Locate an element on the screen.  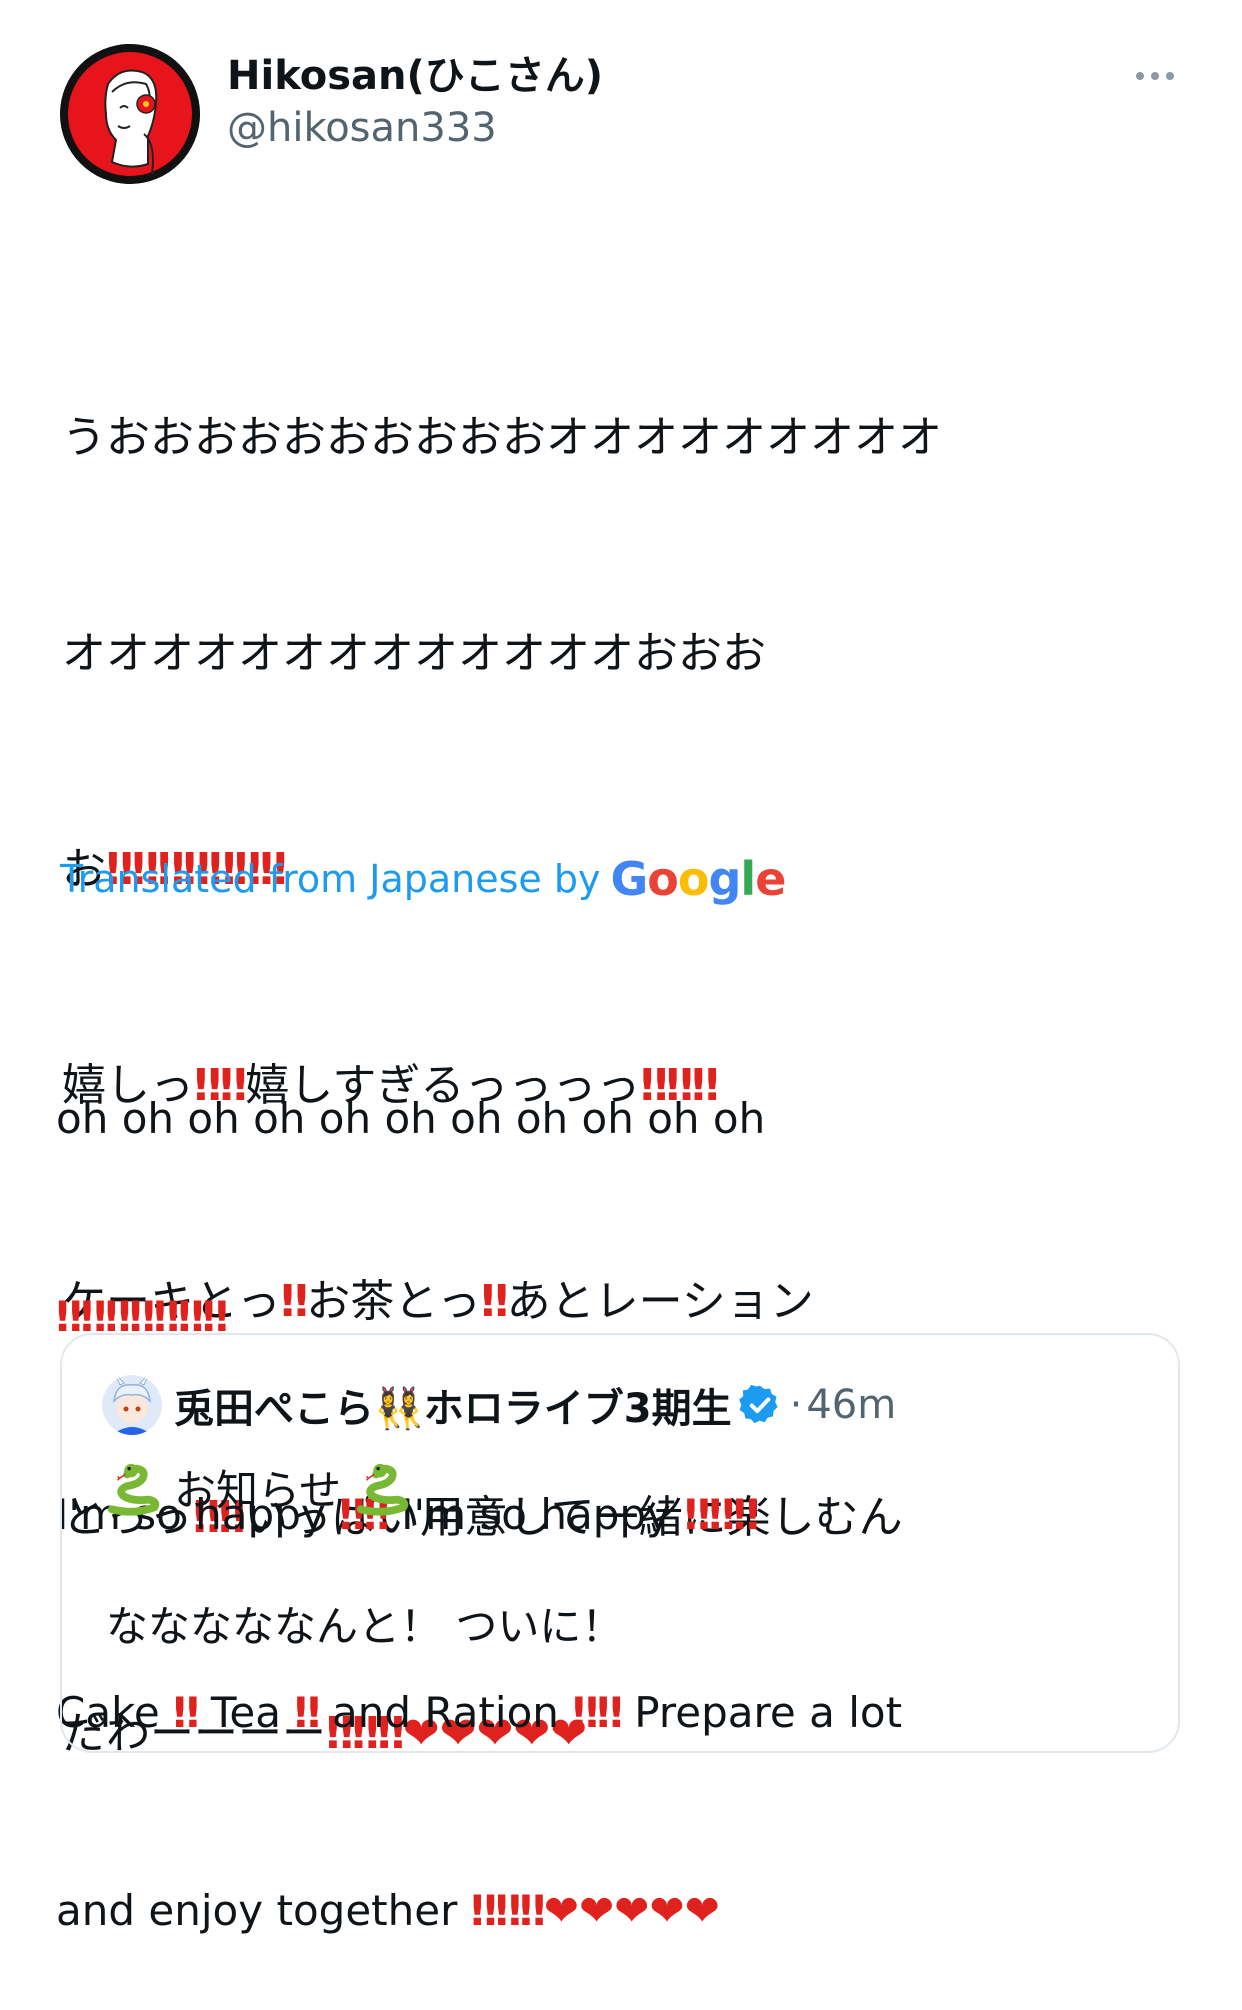
quoted-tweet-body: なななななんと！ ついに！ is located at coordinates (365, 1626).